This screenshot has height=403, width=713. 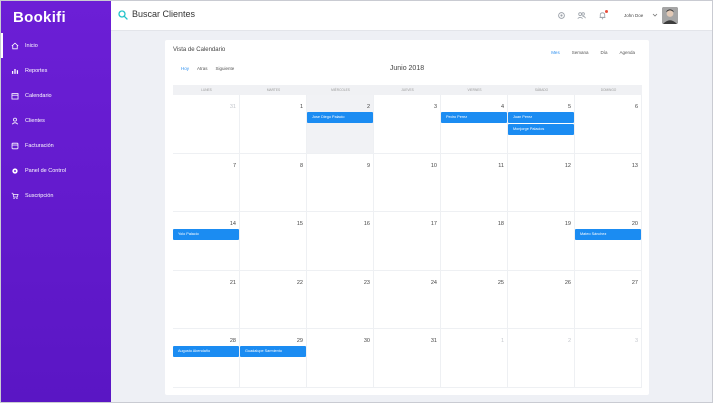 I want to click on day-number: 31, so click(x=232, y=107).